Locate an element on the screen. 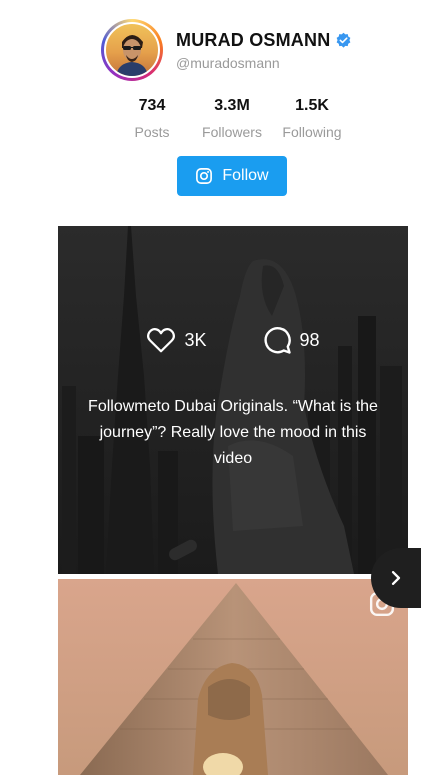  avatar is located at coordinates (132, 50).